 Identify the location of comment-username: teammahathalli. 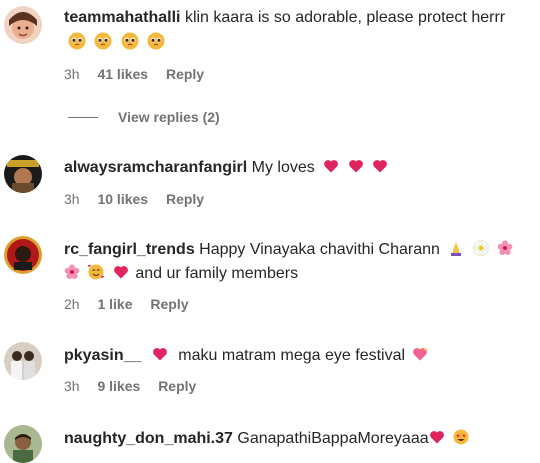
(122, 17).